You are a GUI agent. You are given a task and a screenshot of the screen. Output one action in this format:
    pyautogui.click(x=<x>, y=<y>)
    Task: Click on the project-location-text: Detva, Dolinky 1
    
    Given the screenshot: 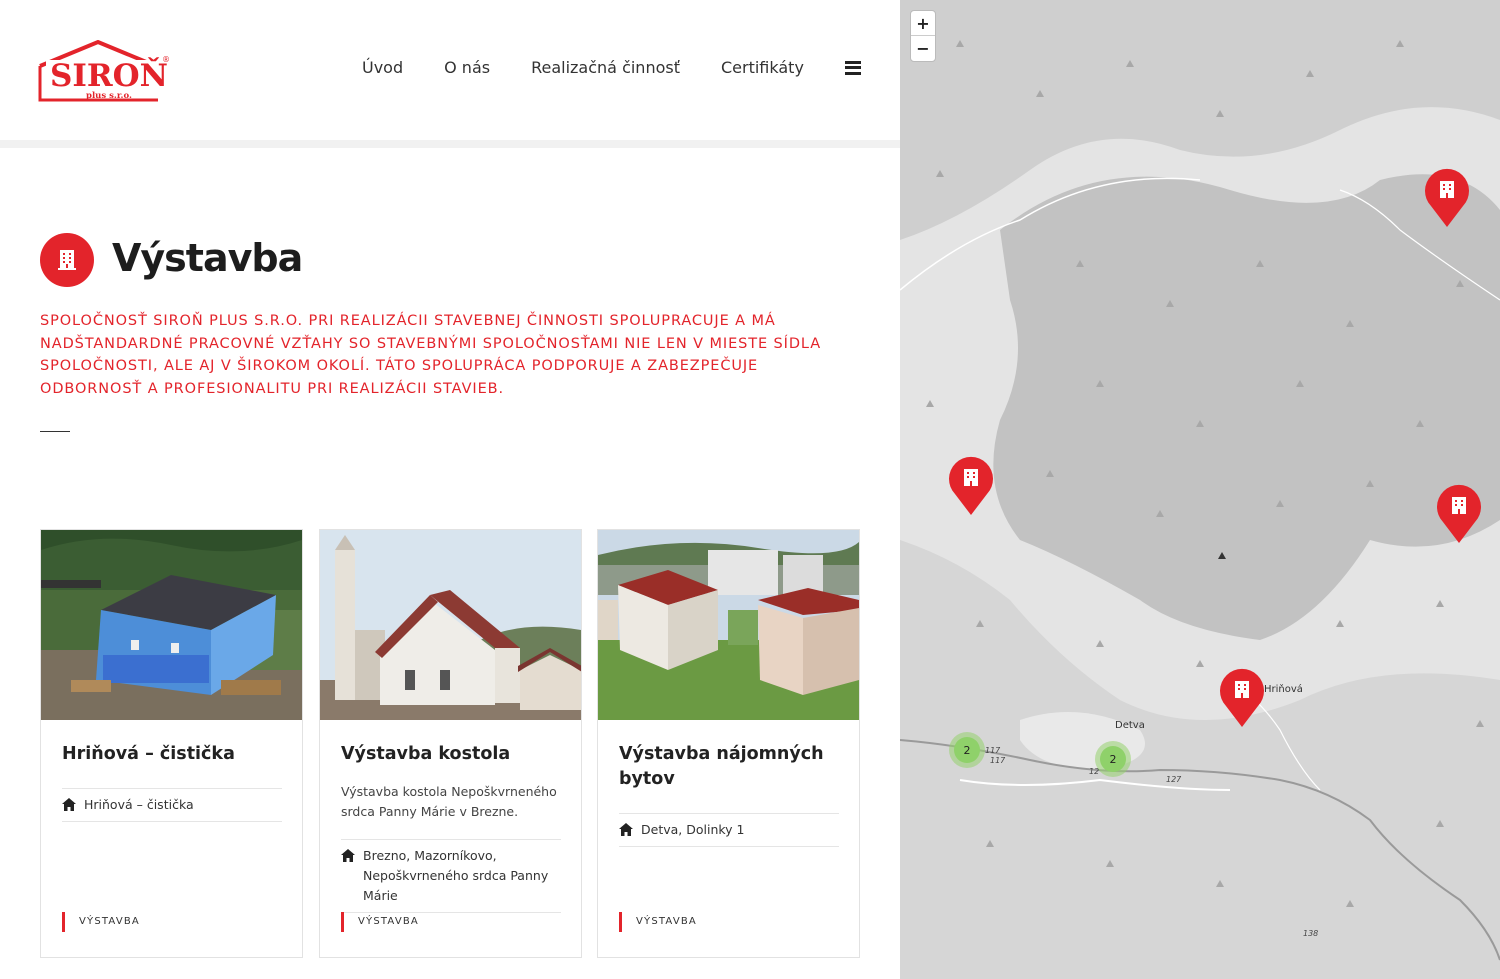 What is the action you would take?
    pyautogui.click(x=693, y=829)
    